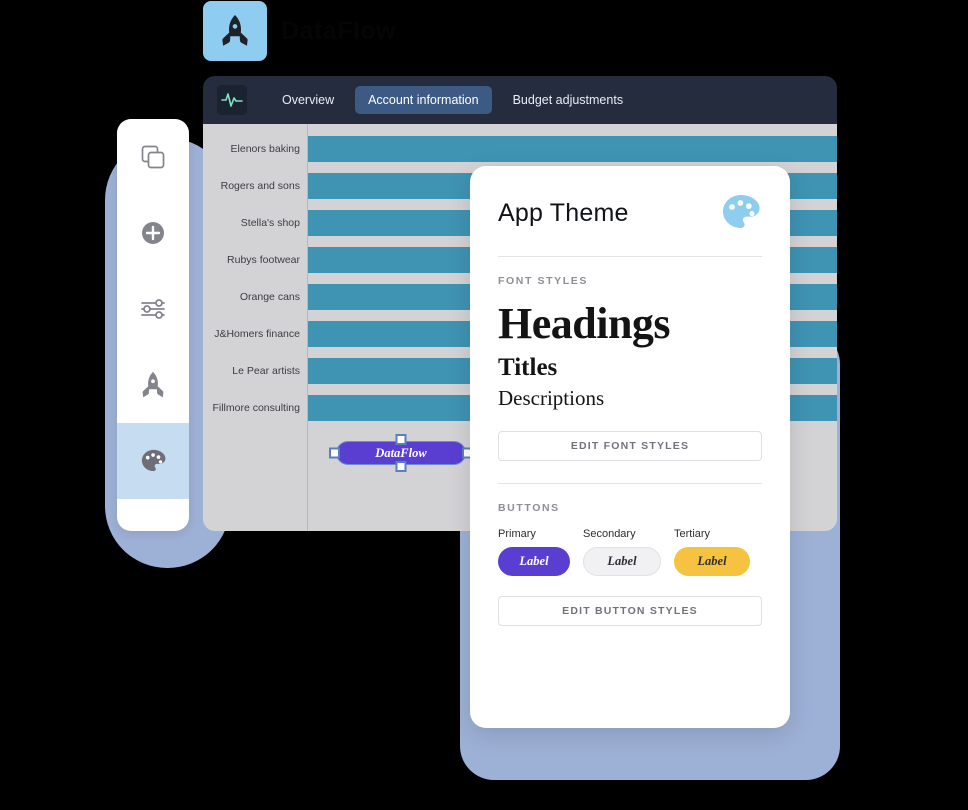 The width and height of the screenshot is (968, 810). What do you see at coordinates (263, 259) in the screenshot?
I see `chart-category-label: Rubys footwear` at bounding box center [263, 259].